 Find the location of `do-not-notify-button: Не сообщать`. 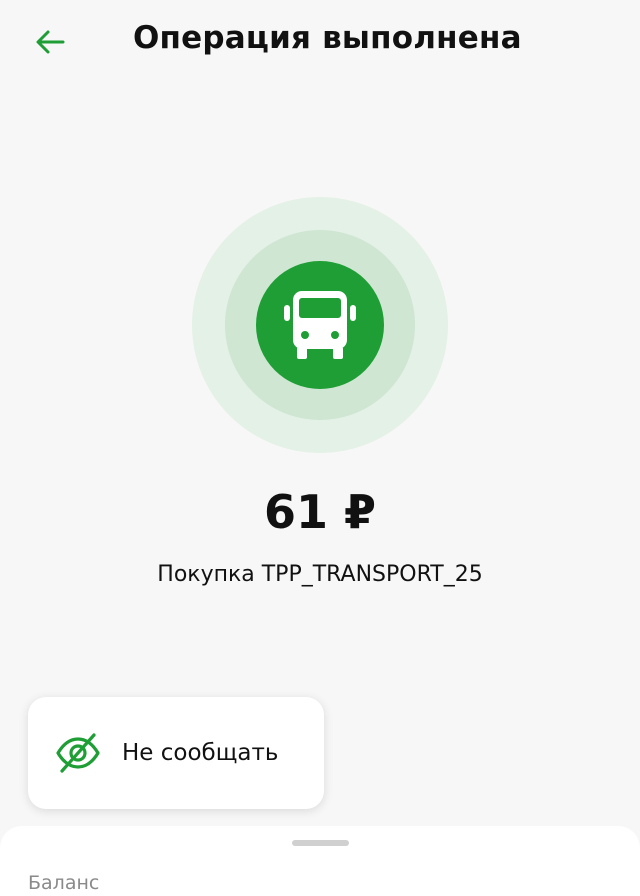

do-not-notify-button: Не сообщать is located at coordinates (176, 753).